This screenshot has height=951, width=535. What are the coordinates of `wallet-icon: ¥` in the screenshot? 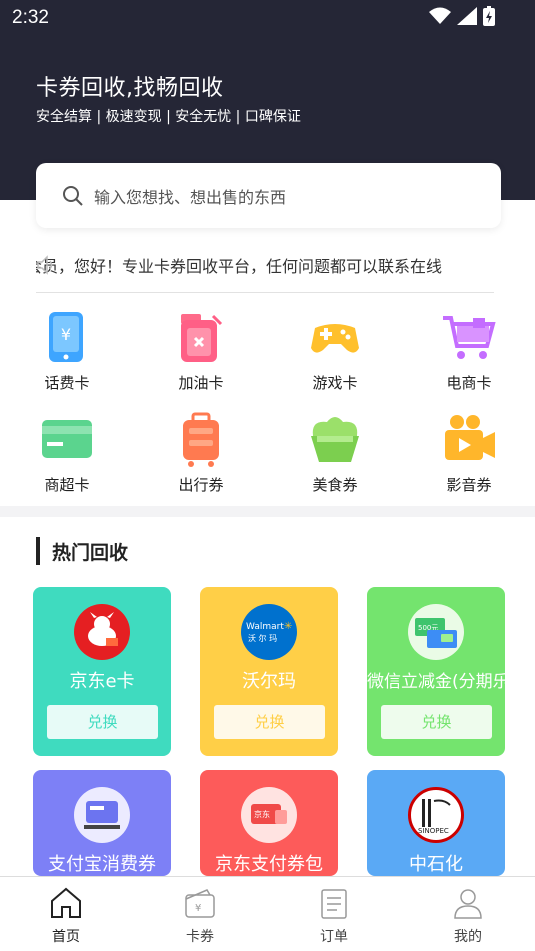 It's located at (200, 903).